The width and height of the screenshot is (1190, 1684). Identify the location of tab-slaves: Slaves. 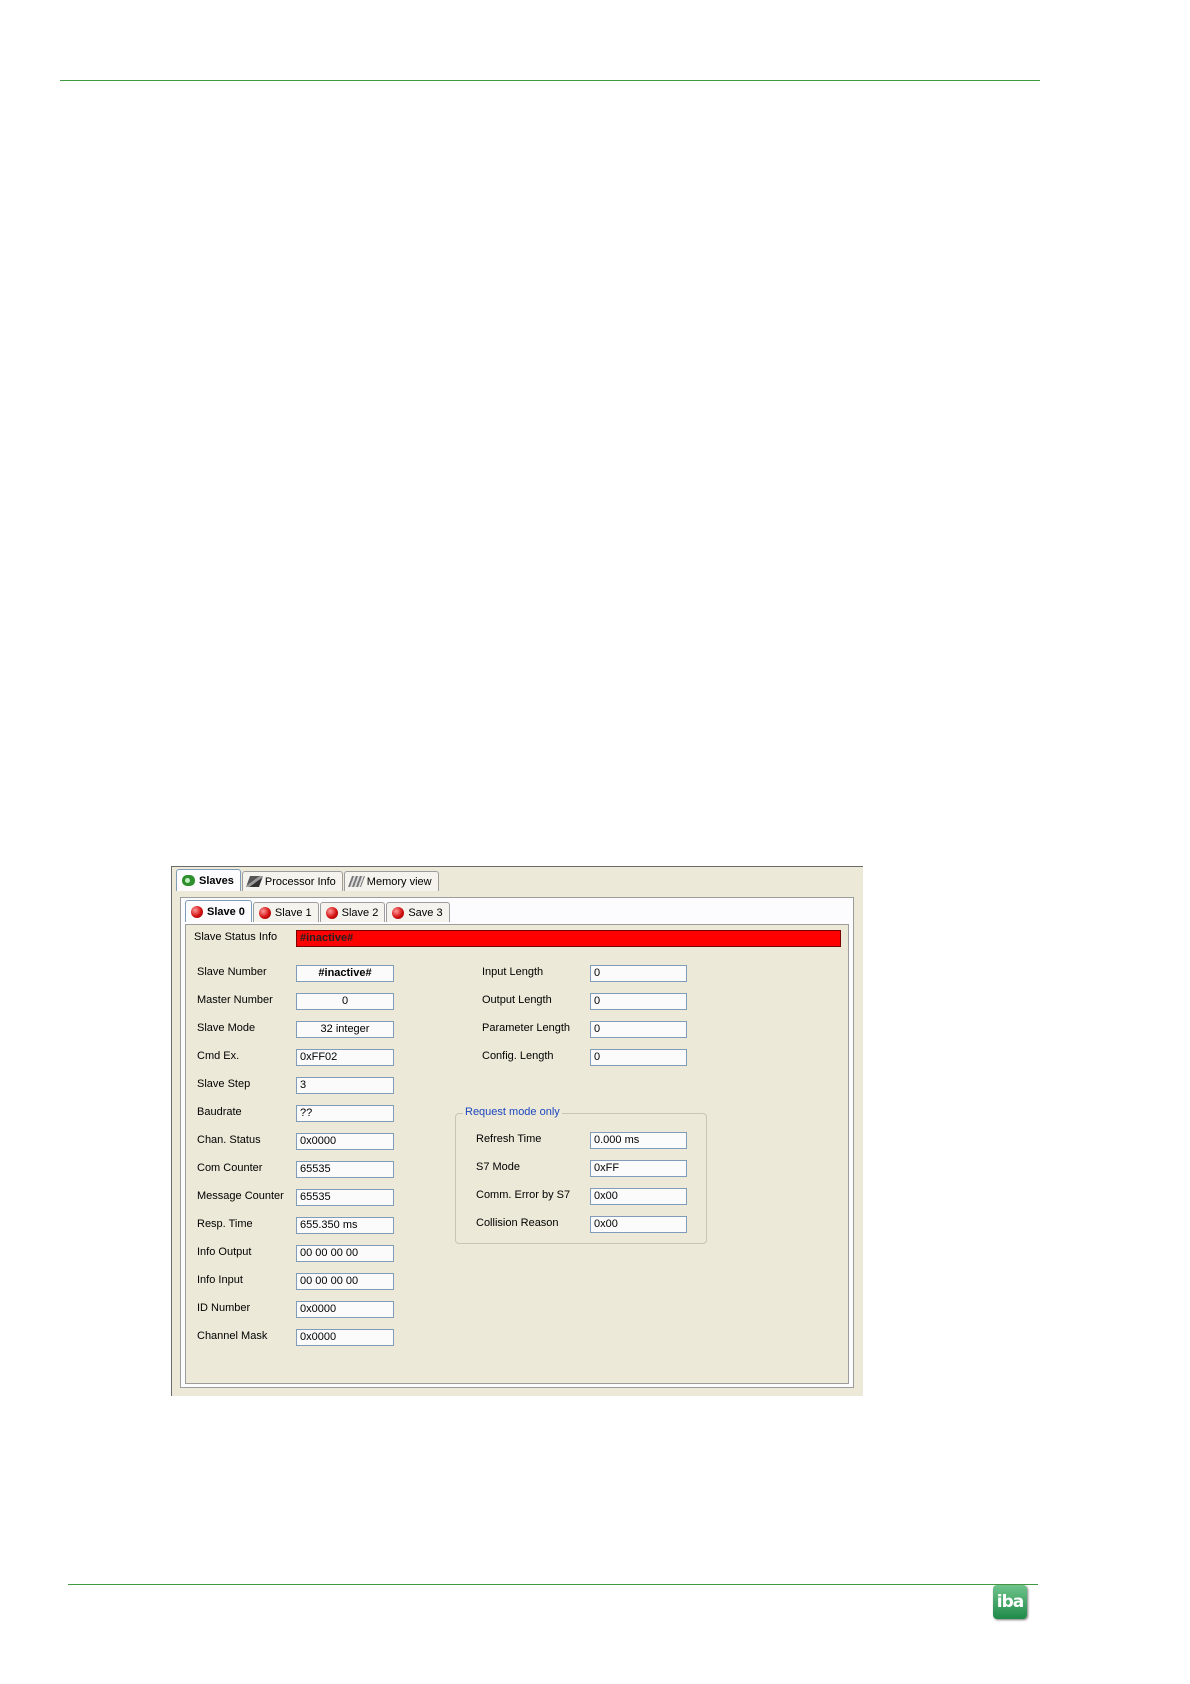
(208, 880).